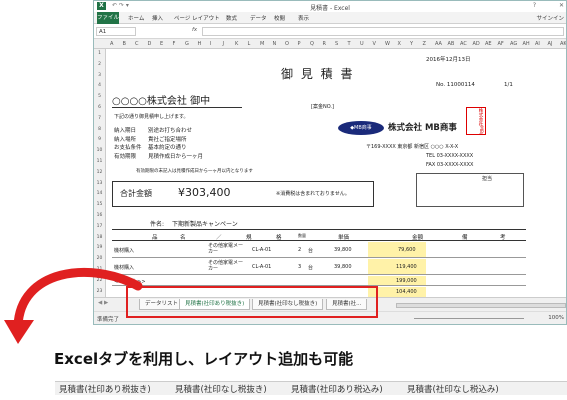 The height and width of the screenshot is (400, 567). What do you see at coordinates (161, 44) in the screenshot?
I see `column-header: E` at bounding box center [161, 44].